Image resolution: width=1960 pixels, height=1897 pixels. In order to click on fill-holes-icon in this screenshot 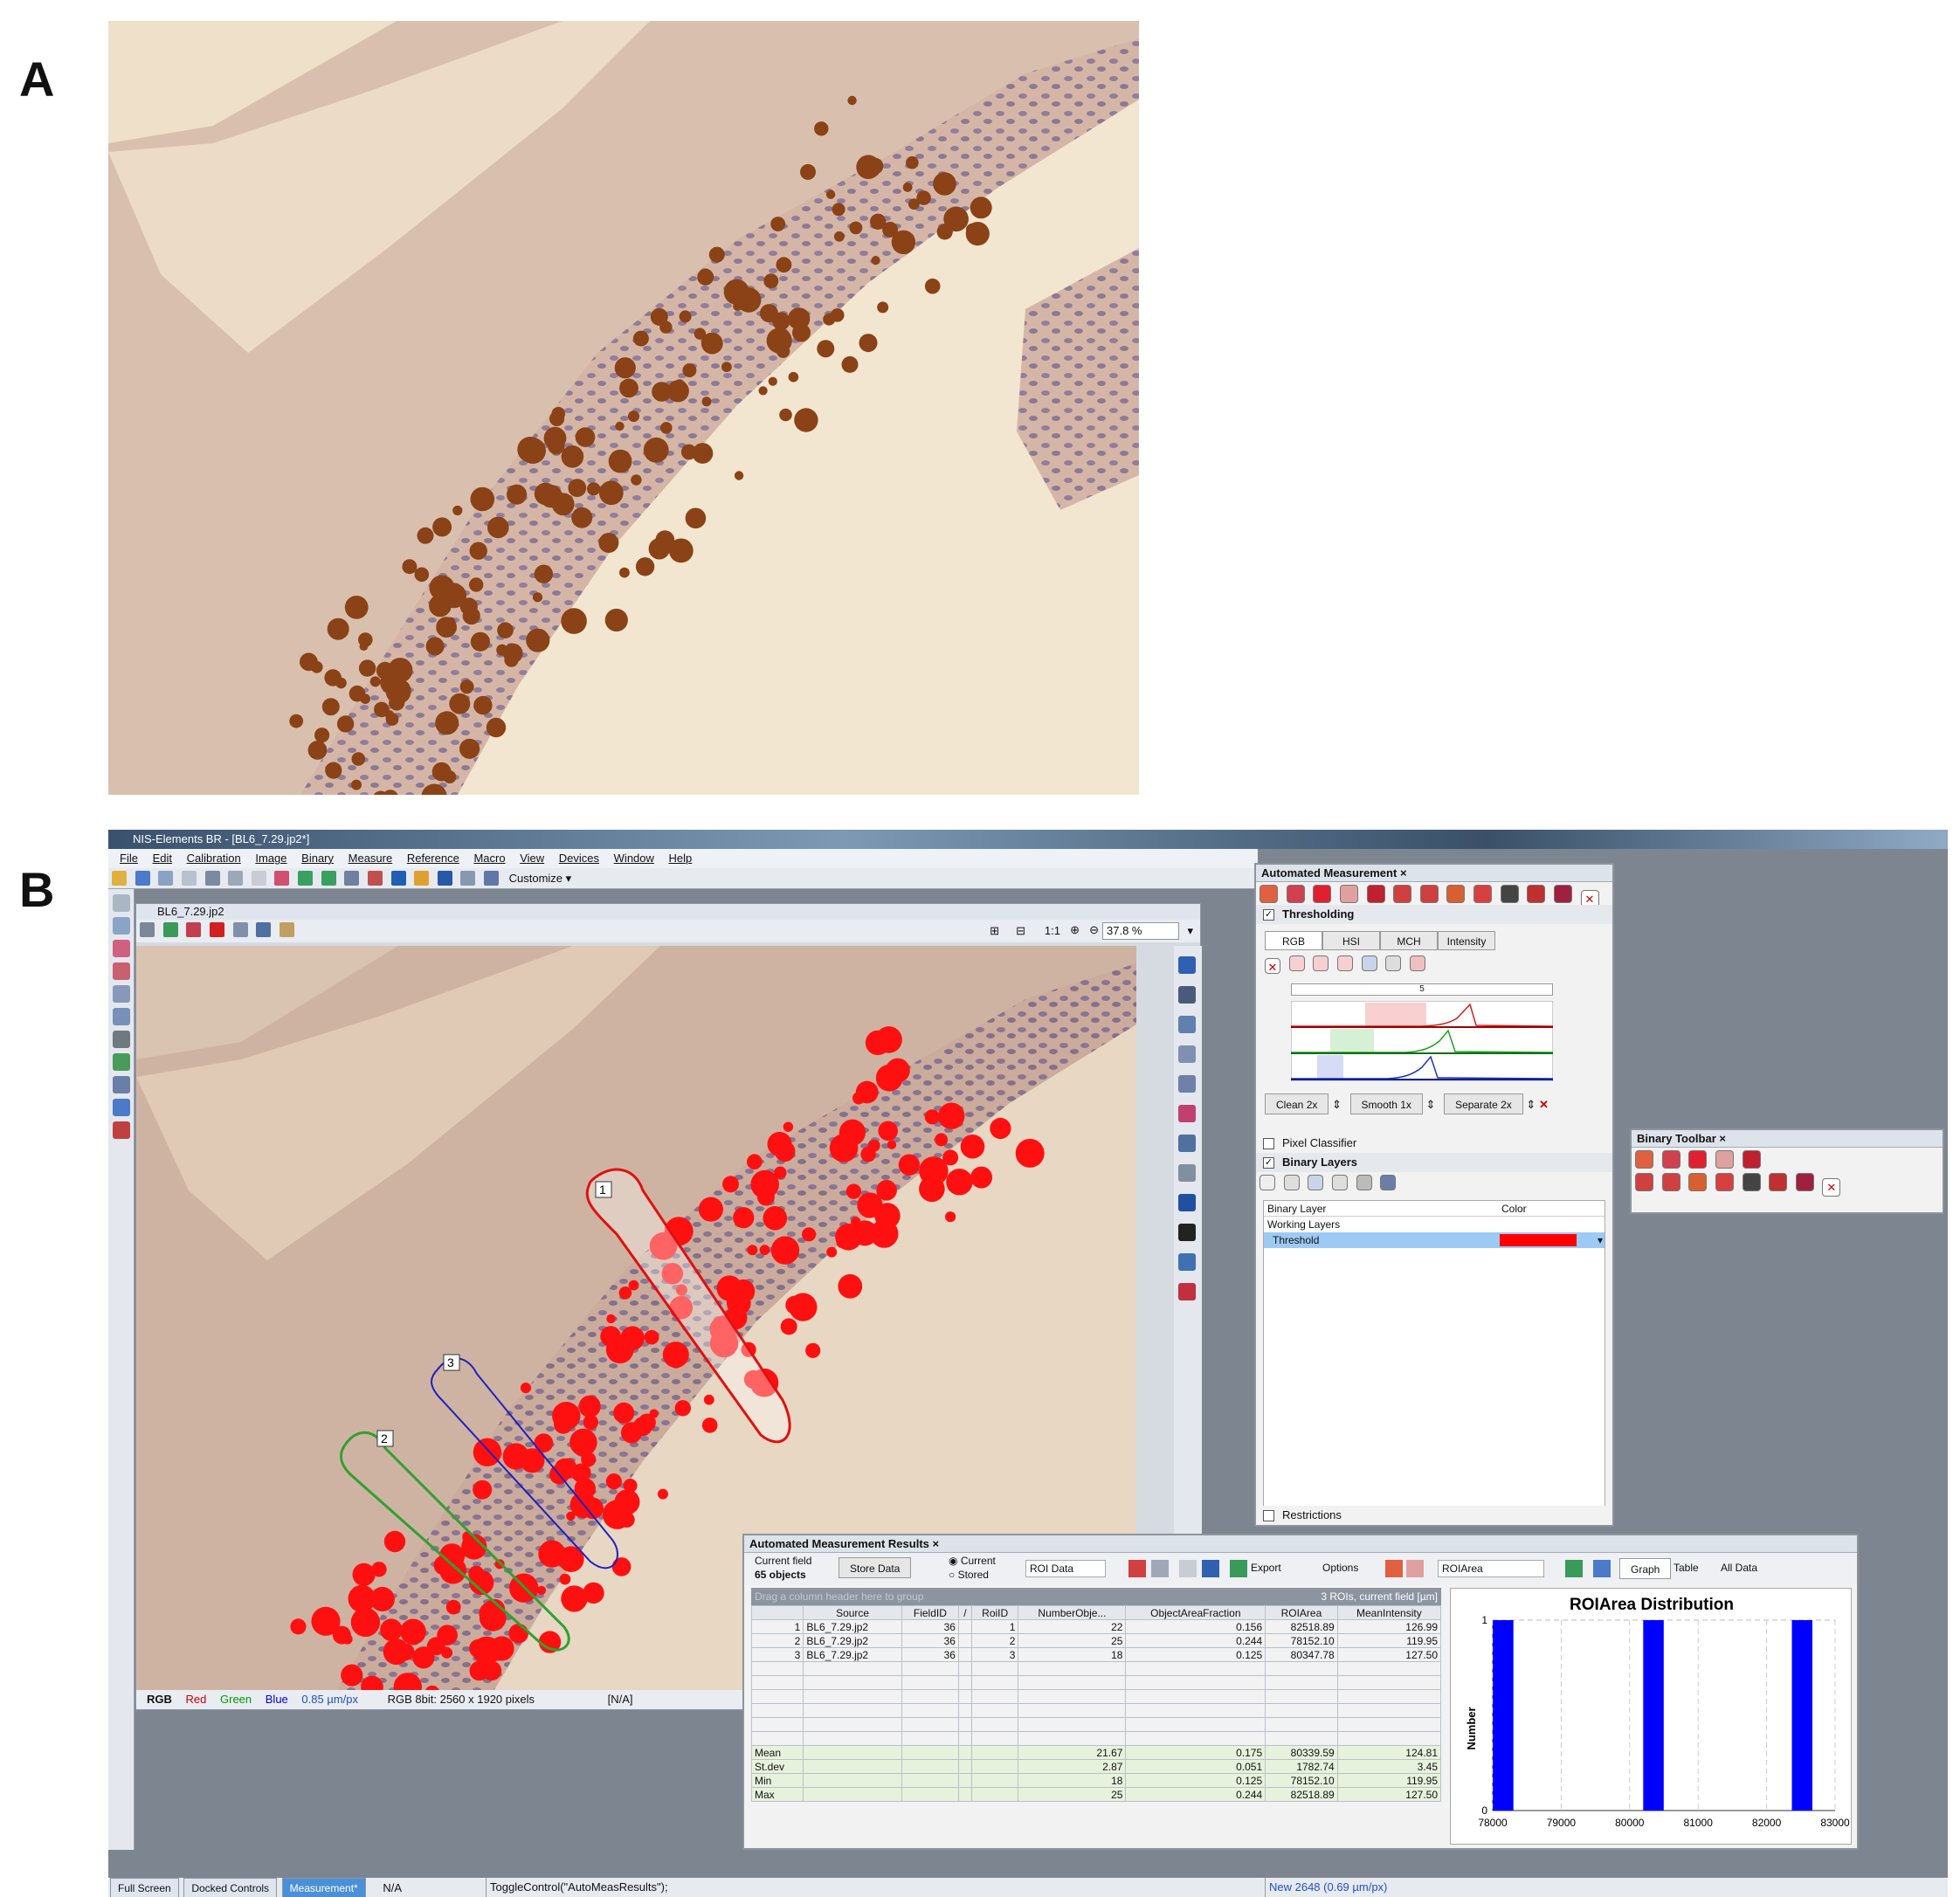, I will do `click(1751, 1182)`.